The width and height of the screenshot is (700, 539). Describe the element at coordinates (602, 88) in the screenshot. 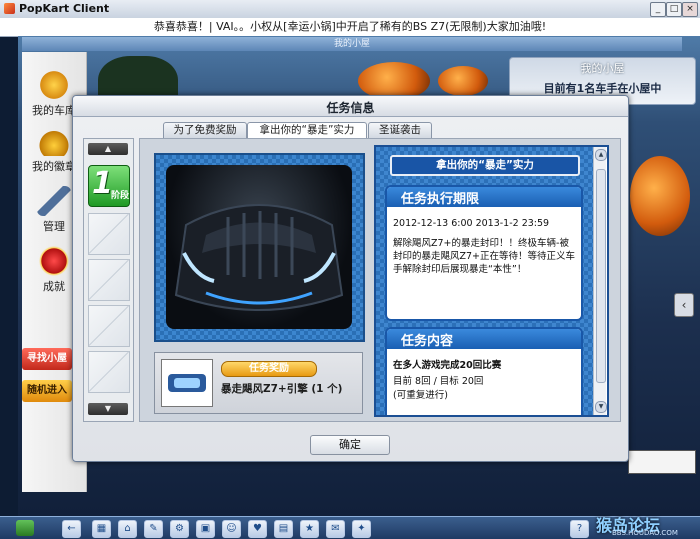

I see `house-panel-text: 目前有1名车手在小屋中` at that location.